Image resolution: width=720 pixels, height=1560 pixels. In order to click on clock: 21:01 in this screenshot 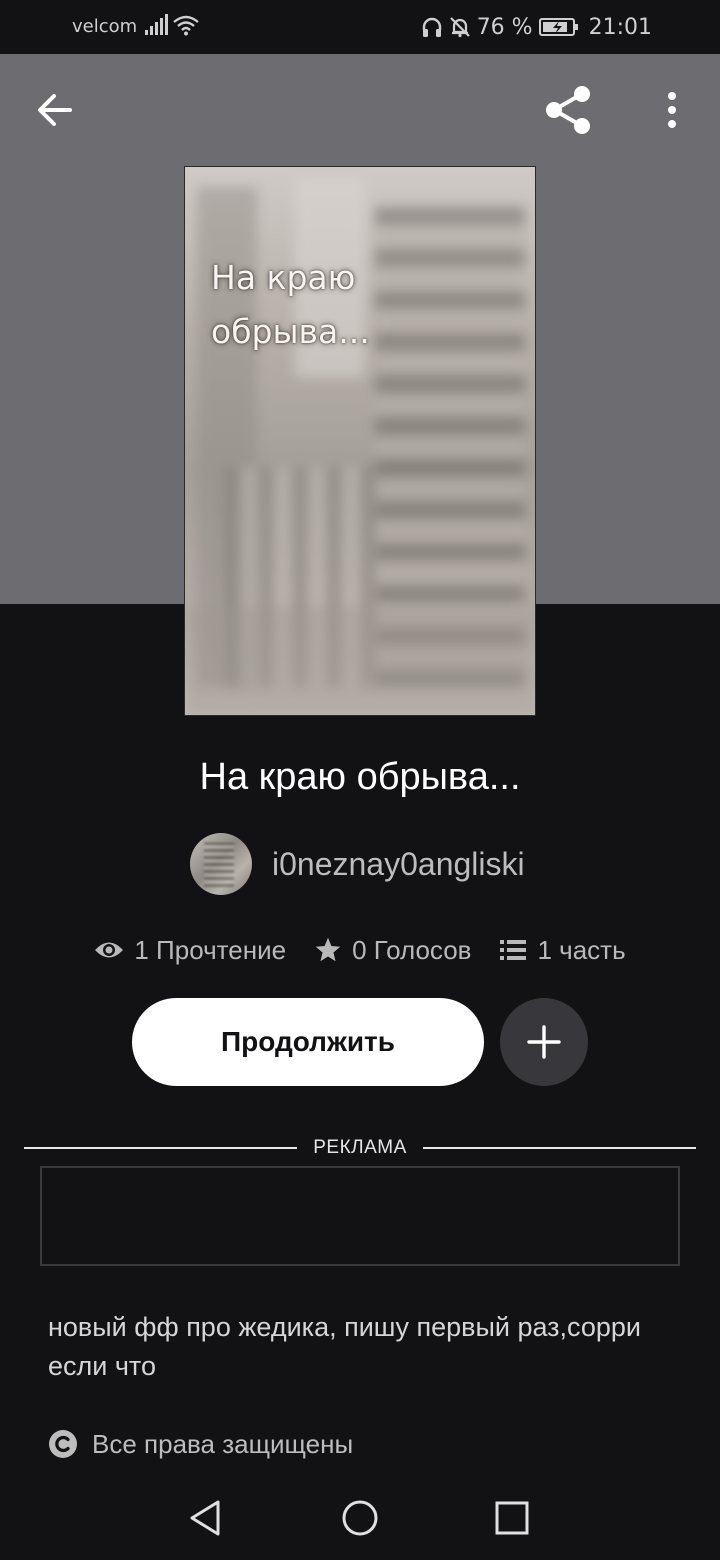, I will do `click(620, 27)`.